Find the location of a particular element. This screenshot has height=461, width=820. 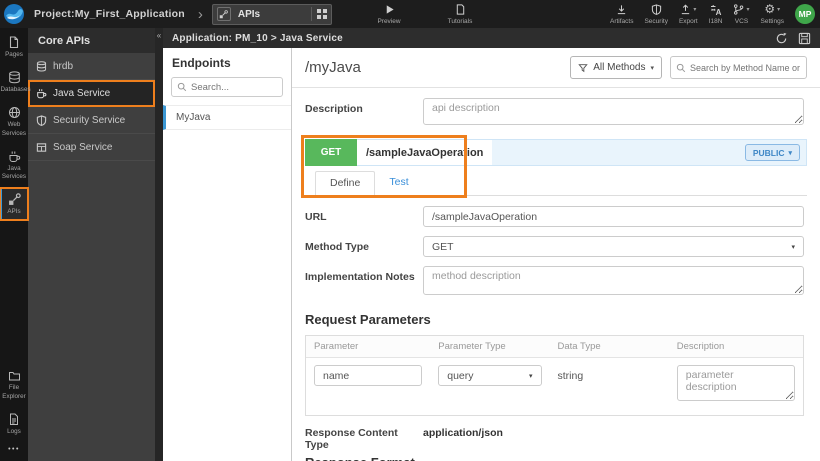

page-icon is located at coordinates (14, 42).